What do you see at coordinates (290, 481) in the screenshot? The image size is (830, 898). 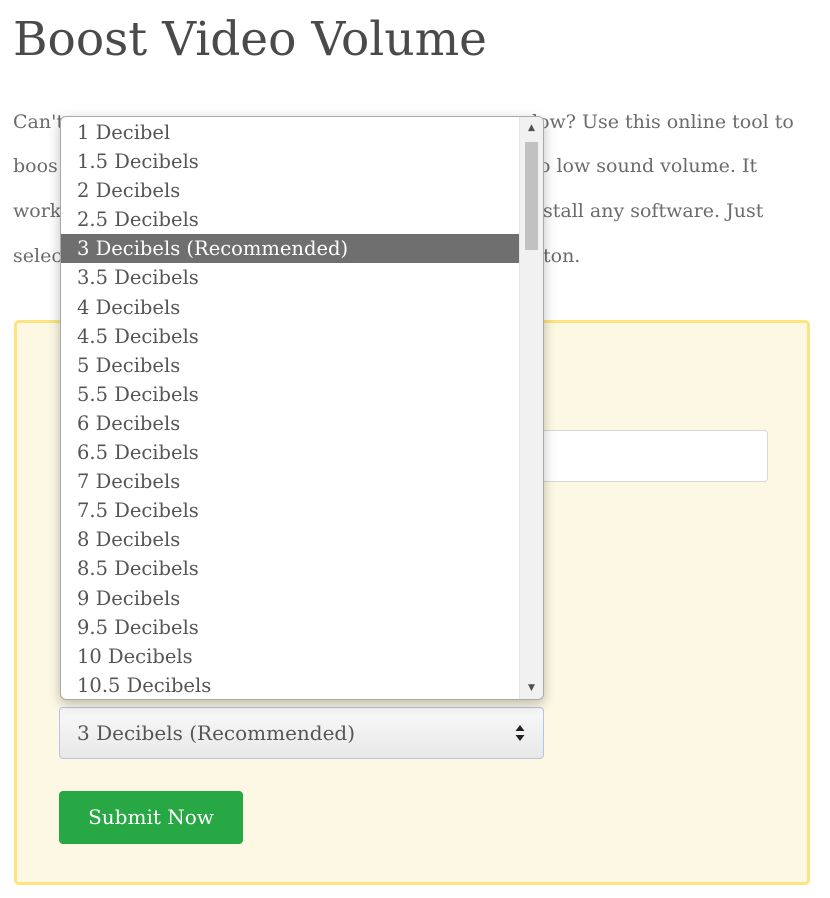 I see `dropdown-option: 7 Decibels` at bounding box center [290, 481].